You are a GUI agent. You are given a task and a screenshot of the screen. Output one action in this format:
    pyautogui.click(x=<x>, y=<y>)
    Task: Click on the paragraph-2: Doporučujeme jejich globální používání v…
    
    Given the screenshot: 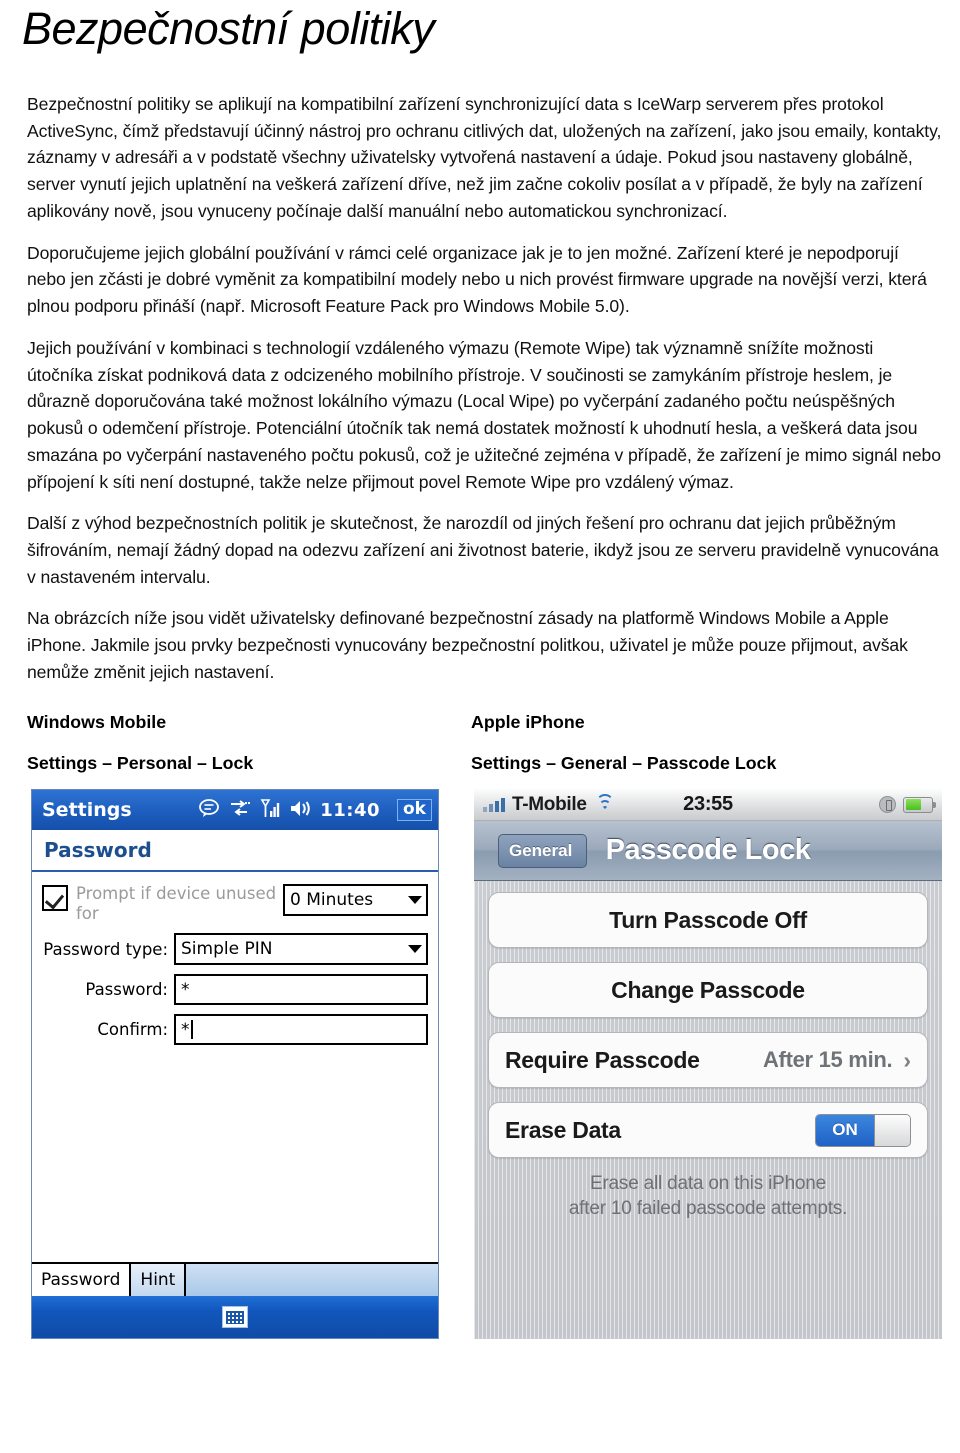 What is the action you would take?
    pyautogui.click(x=477, y=279)
    